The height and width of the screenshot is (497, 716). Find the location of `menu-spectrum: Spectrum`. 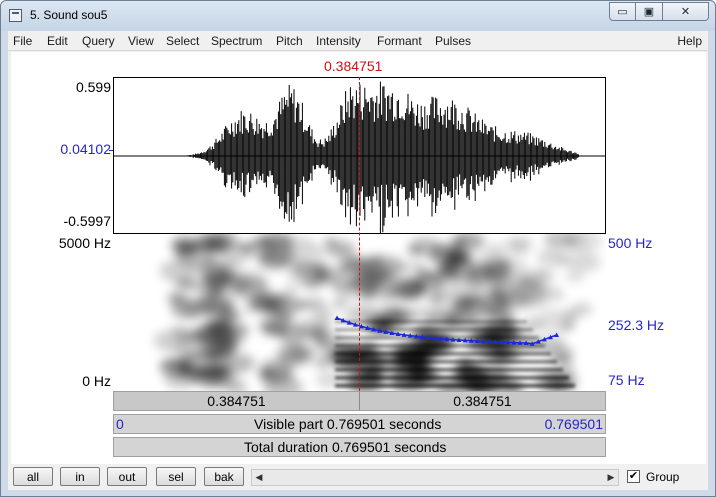

menu-spectrum: Spectrum is located at coordinates (236, 41).